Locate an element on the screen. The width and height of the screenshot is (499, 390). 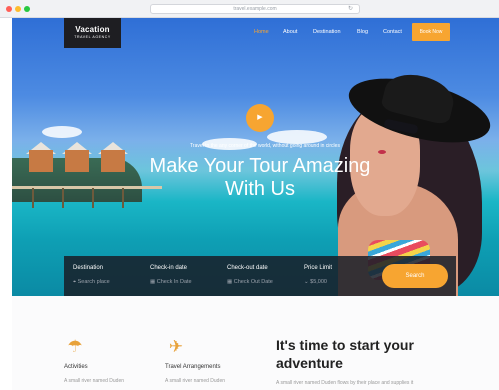
travel-arrangements-icon: ✈ is located at coordinates (176, 346).